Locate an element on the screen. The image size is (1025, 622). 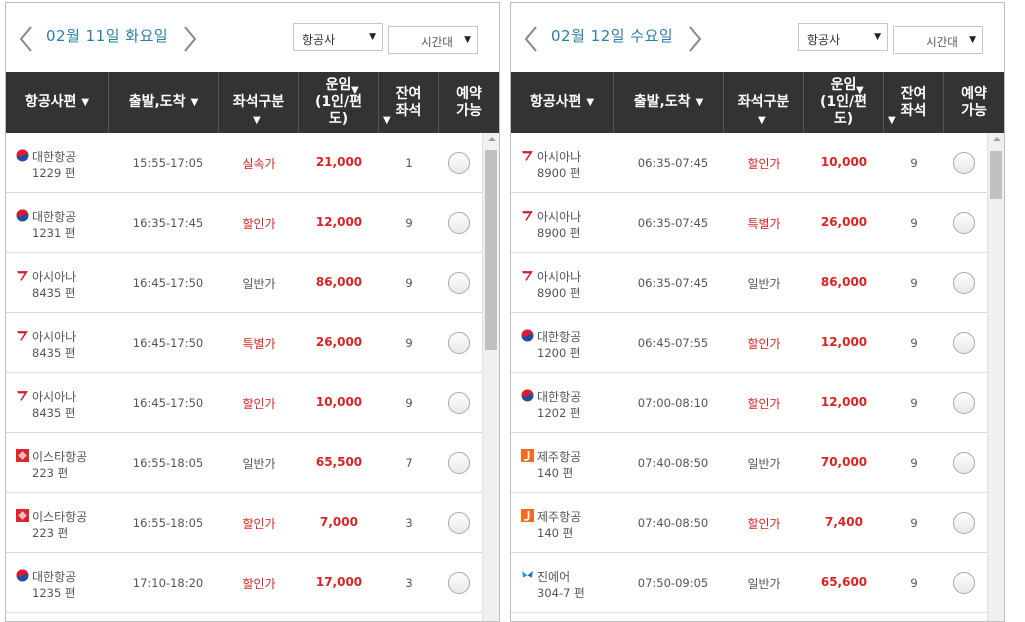
header-label: 예약 is located at coordinates (469, 93).